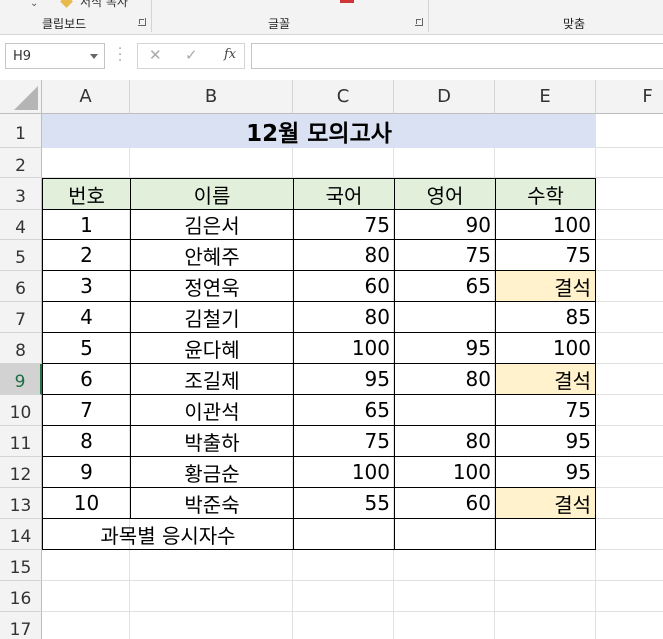 This screenshot has width=663, height=639. Describe the element at coordinates (86, 379) in the screenshot. I see `cell-no: 6` at that location.